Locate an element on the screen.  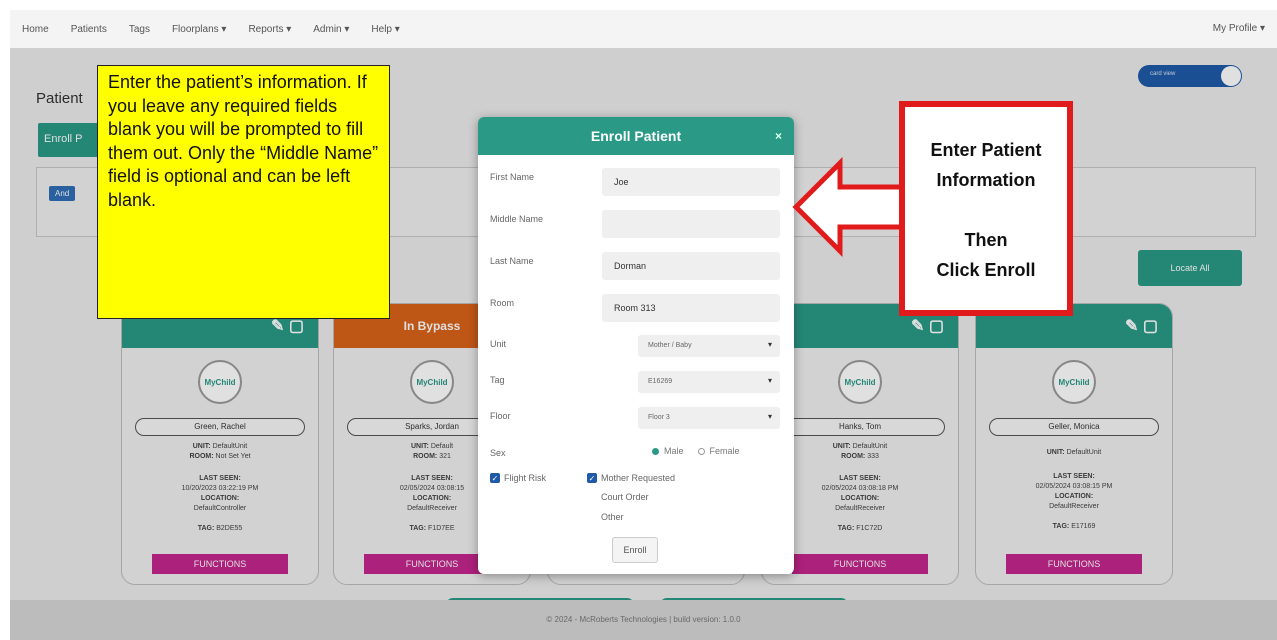
nav-help: Help ▾ is located at coordinates (385, 29).